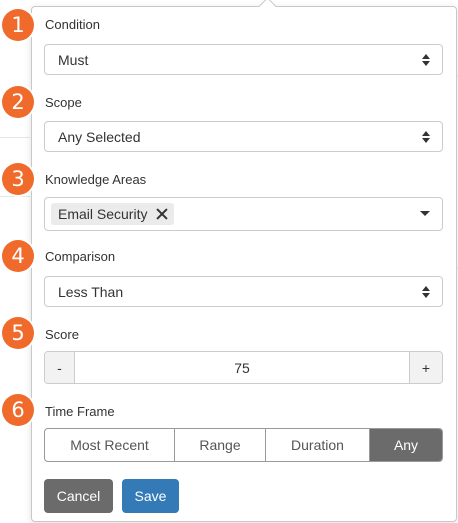 The image size is (458, 523). What do you see at coordinates (243, 136) in the screenshot?
I see `scope-select: Any Selected` at bounding box center [243, 136].